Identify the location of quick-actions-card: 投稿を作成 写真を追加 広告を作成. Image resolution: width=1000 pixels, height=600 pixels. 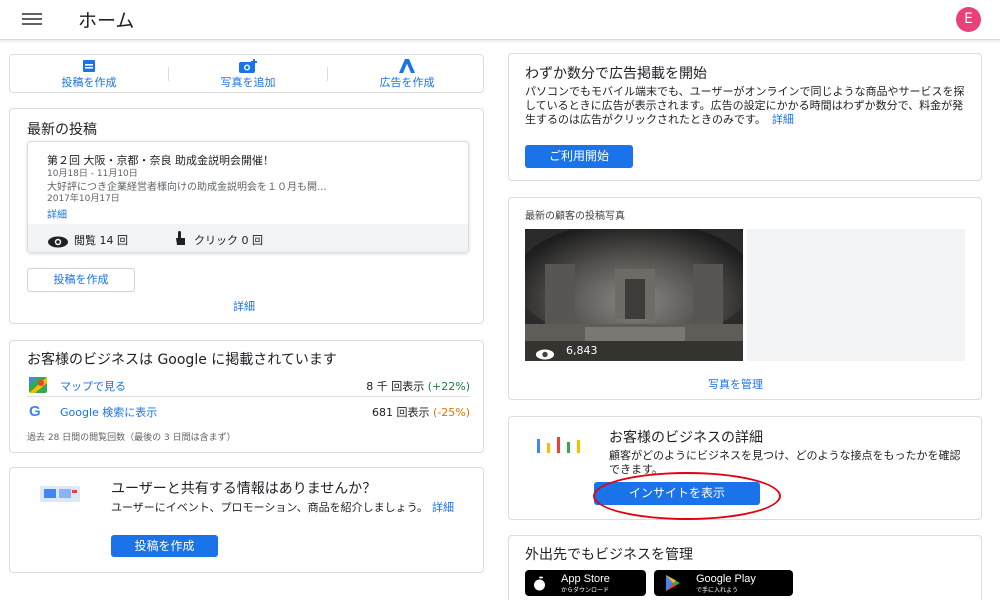
(246, 73).